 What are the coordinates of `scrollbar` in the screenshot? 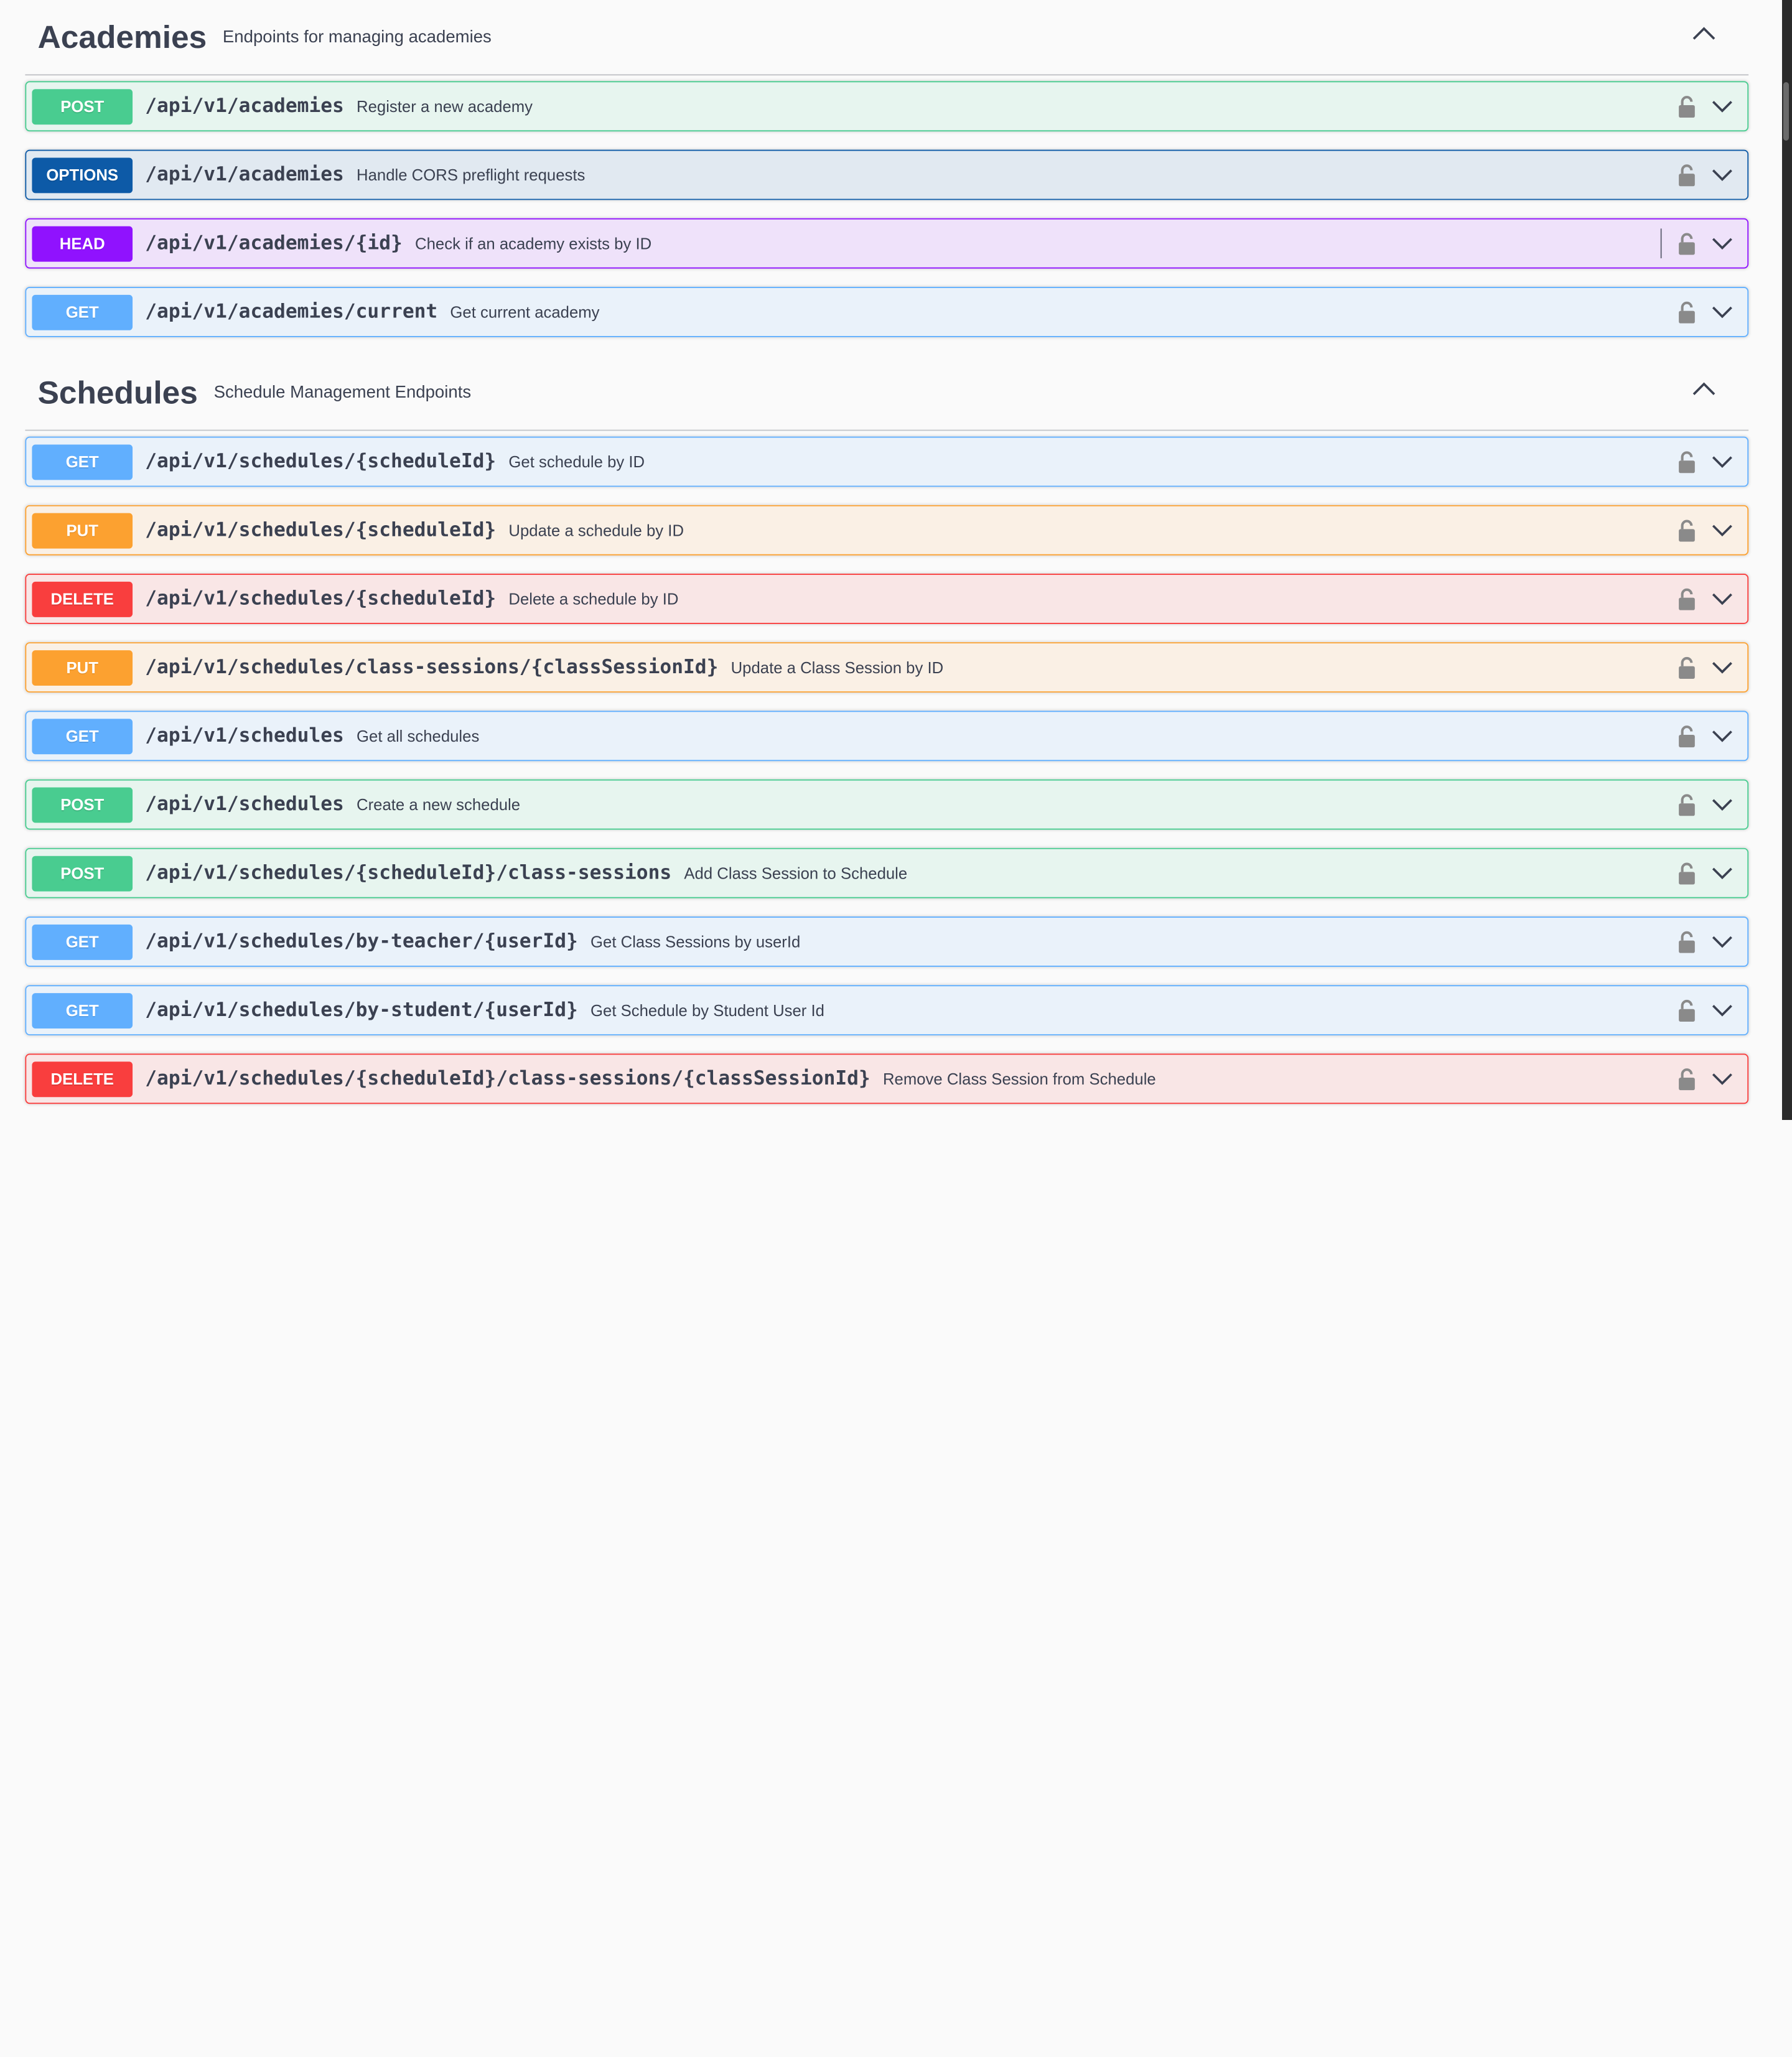 It's located at (1787, 560).